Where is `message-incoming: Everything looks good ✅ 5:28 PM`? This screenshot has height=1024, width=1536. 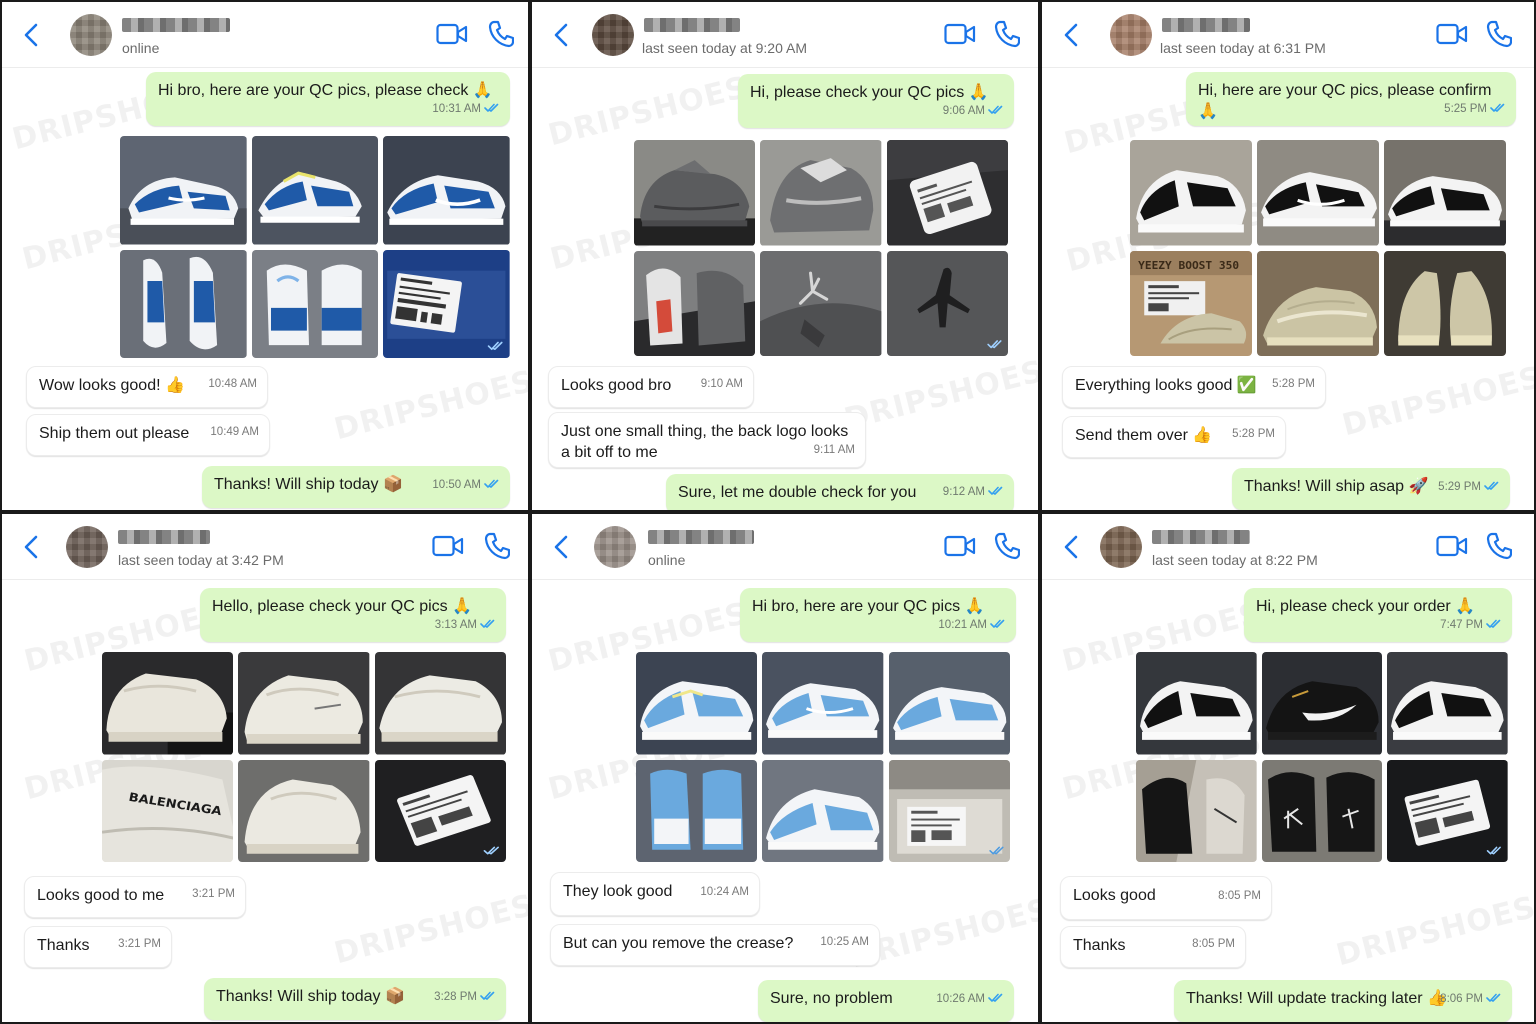
message-incoming: Everything looks good ✅ 5:28 PM is located at coordinates (1194, 387).